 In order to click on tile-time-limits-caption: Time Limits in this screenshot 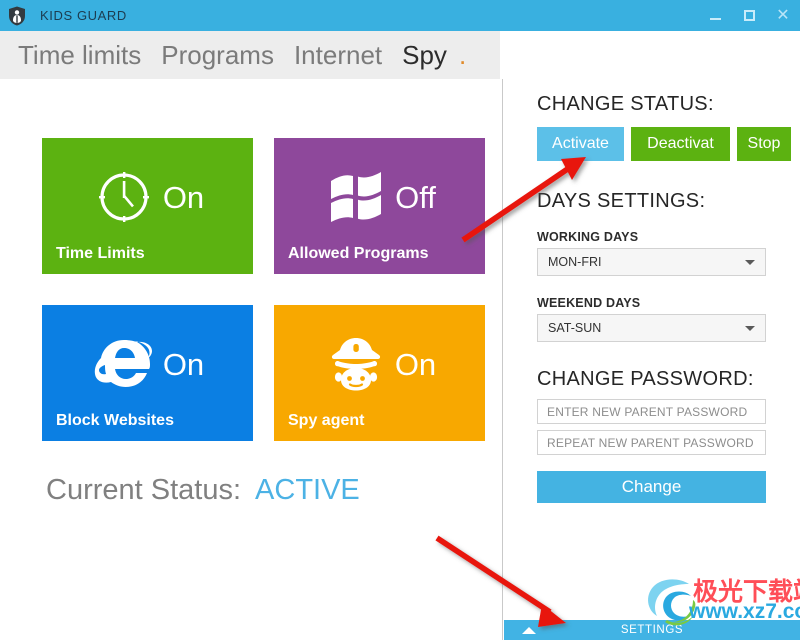, I will do `click(100, 253)`.